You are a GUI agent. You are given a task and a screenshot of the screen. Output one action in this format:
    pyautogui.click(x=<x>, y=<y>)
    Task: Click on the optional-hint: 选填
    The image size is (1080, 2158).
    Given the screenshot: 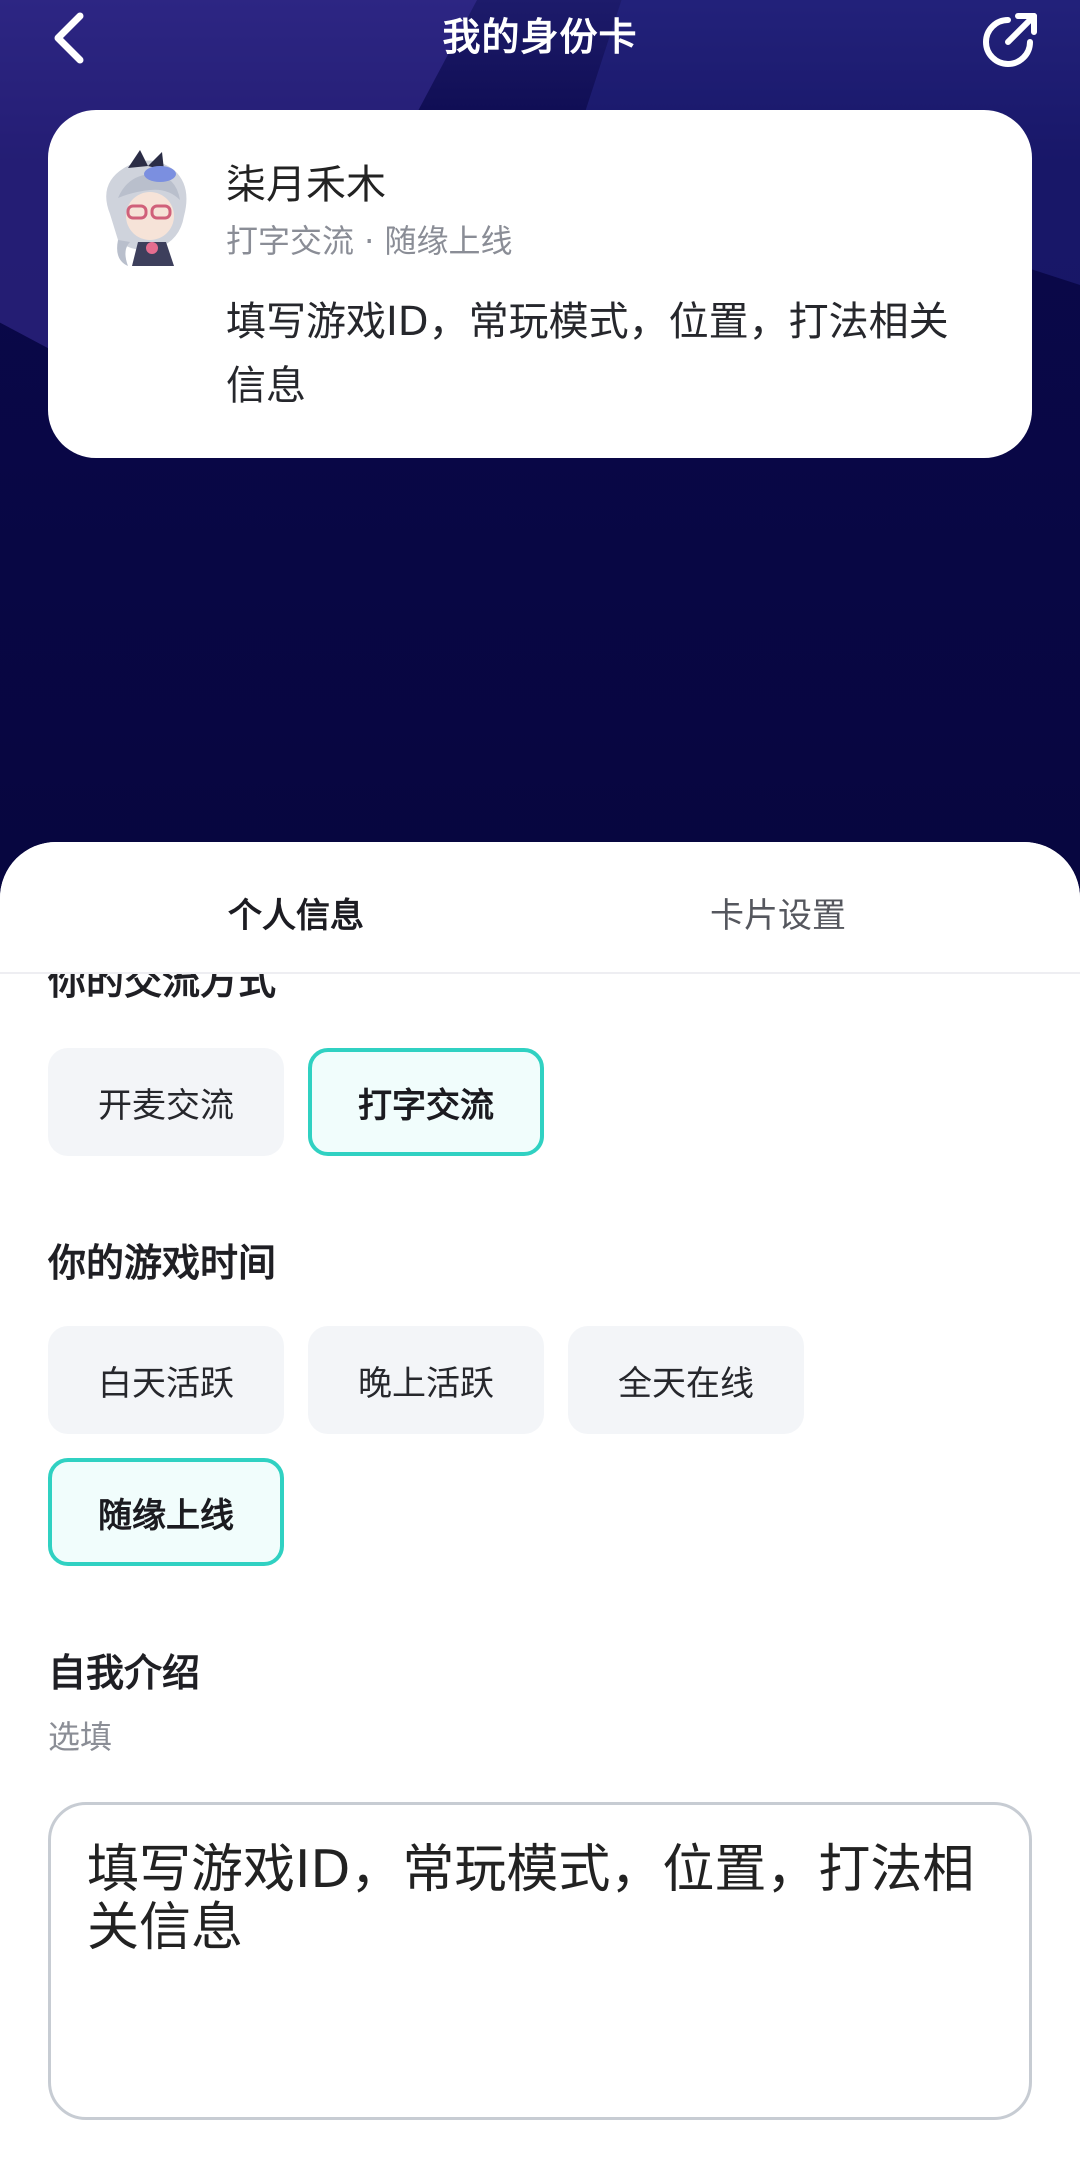 What is the action you would take?
    pyautogui.click(x=80, y=1737)
    